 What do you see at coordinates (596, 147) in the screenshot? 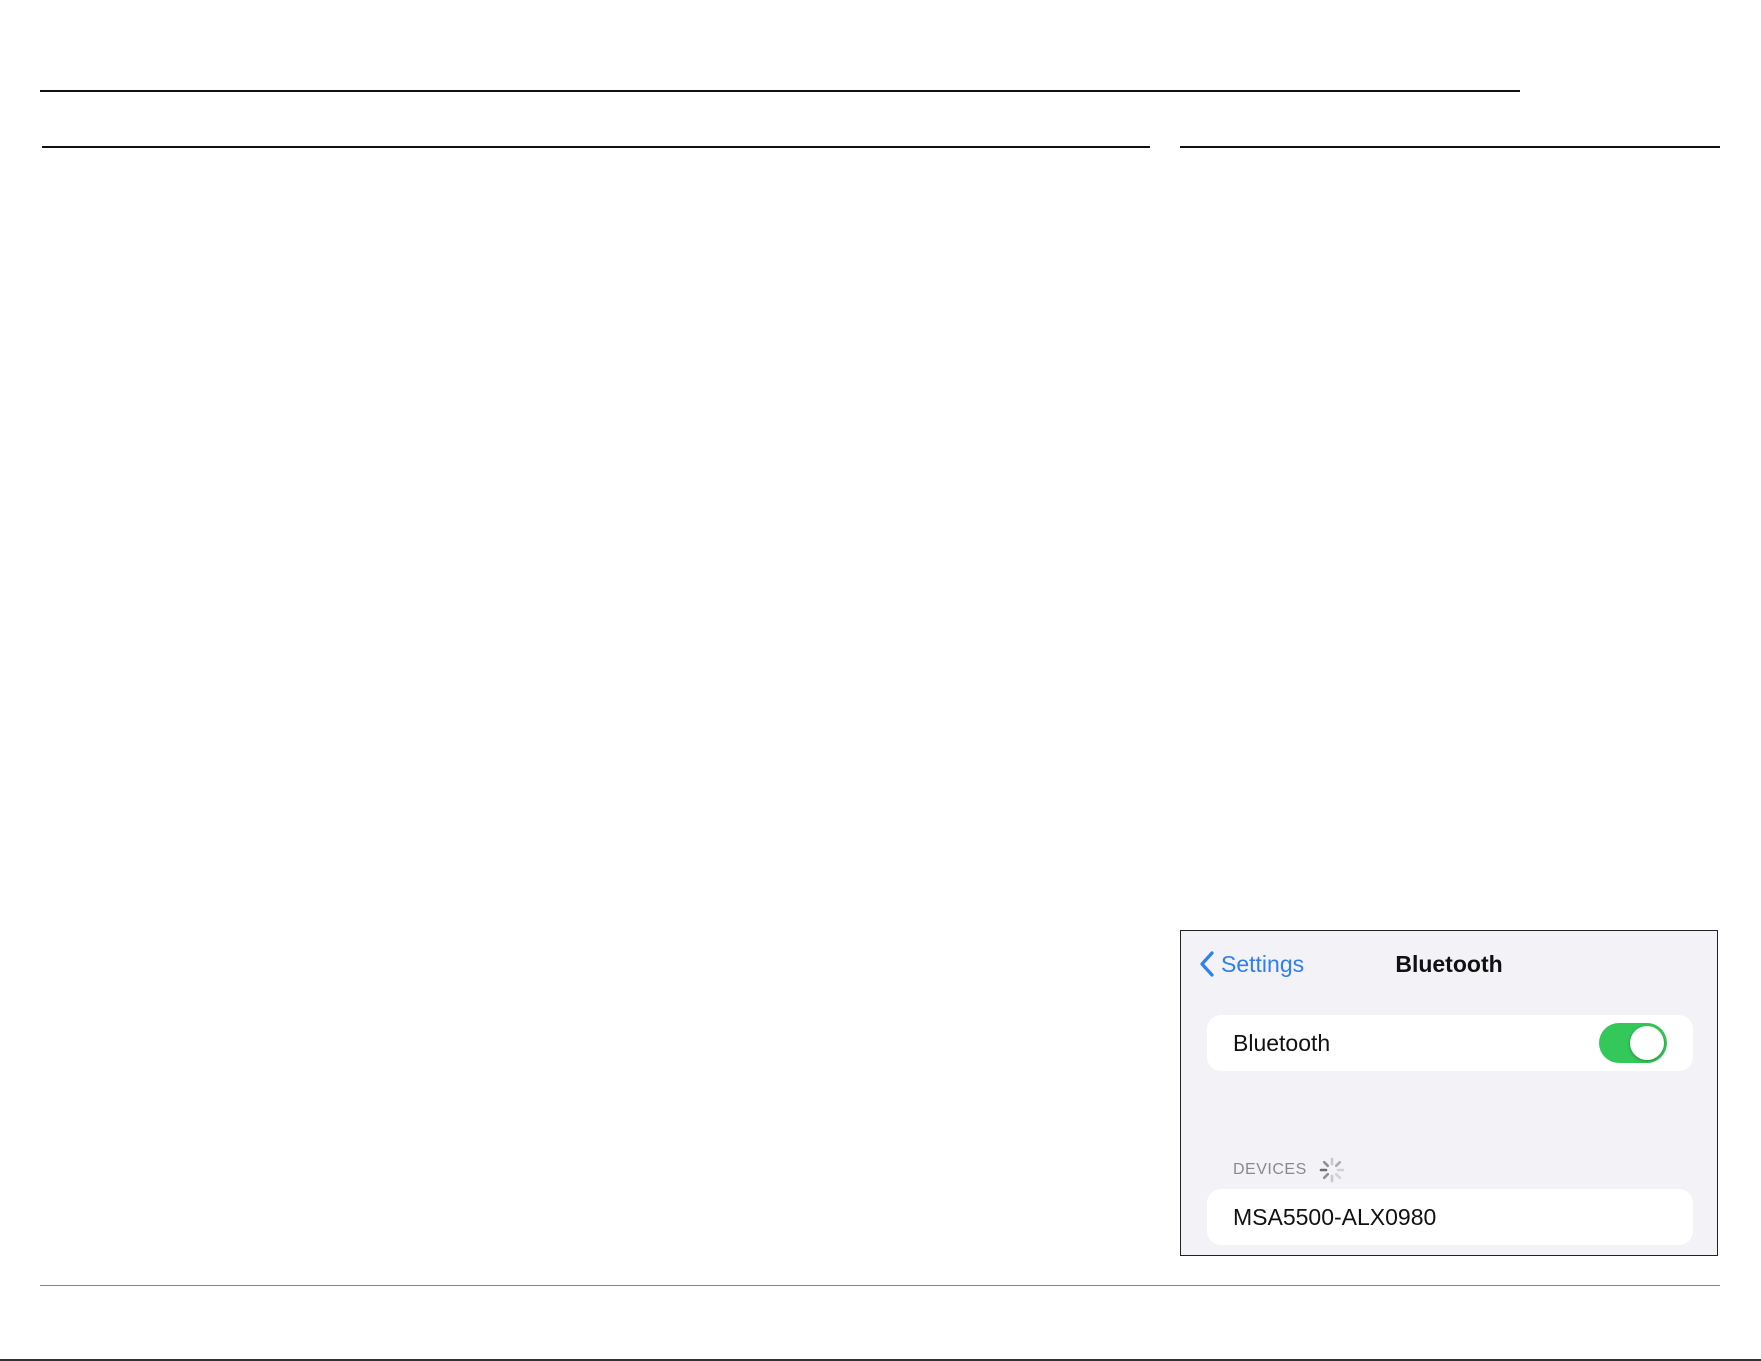
I see `left-column-divider` at bounding box center [596, 147].